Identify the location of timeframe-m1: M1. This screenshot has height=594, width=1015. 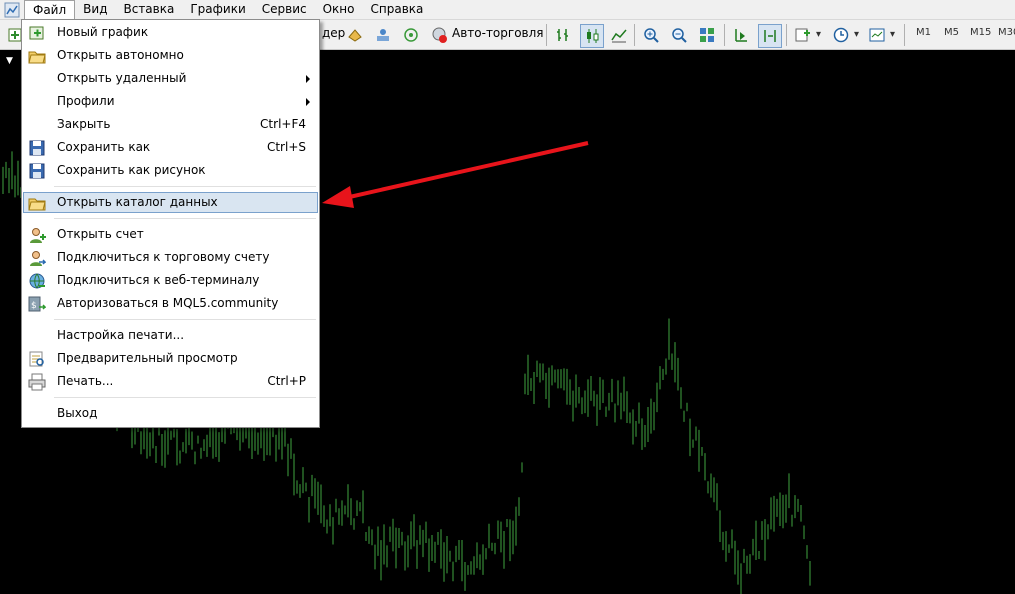
(923, 32).